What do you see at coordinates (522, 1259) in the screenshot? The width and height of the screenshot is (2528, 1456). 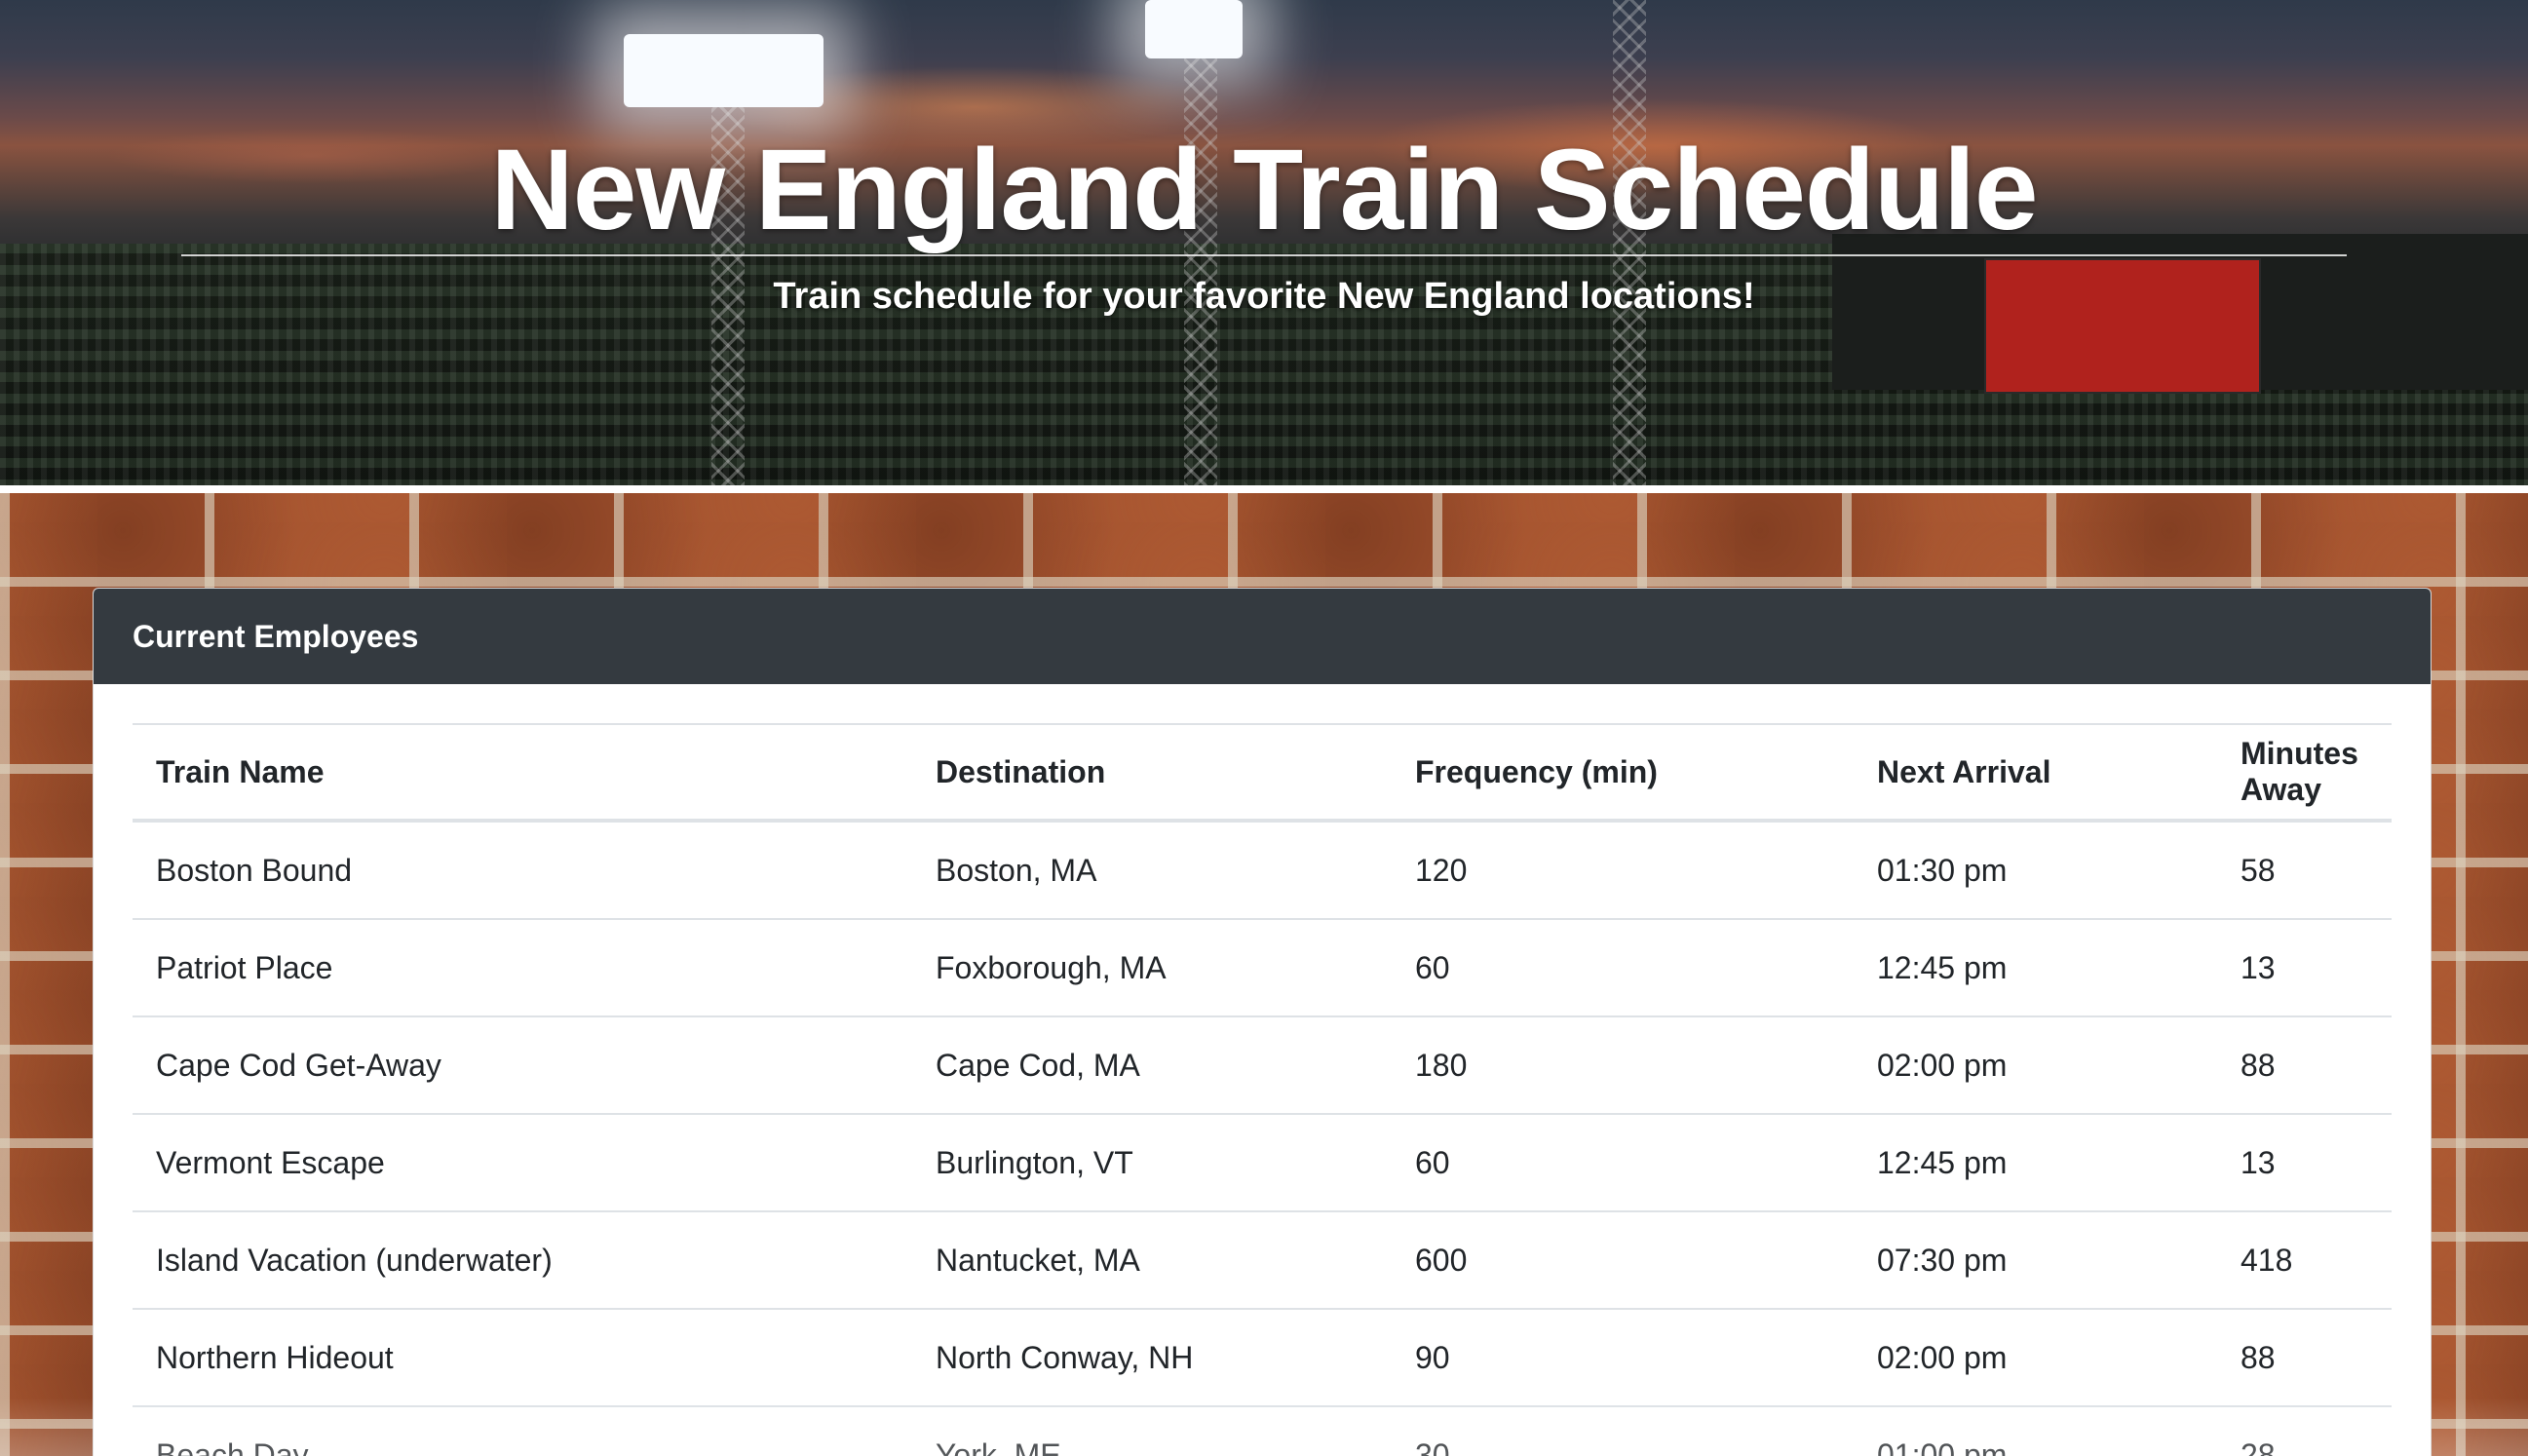 I see `cell-train-name: Island Vacation (underwater)` at bounding box center [522, 1259].